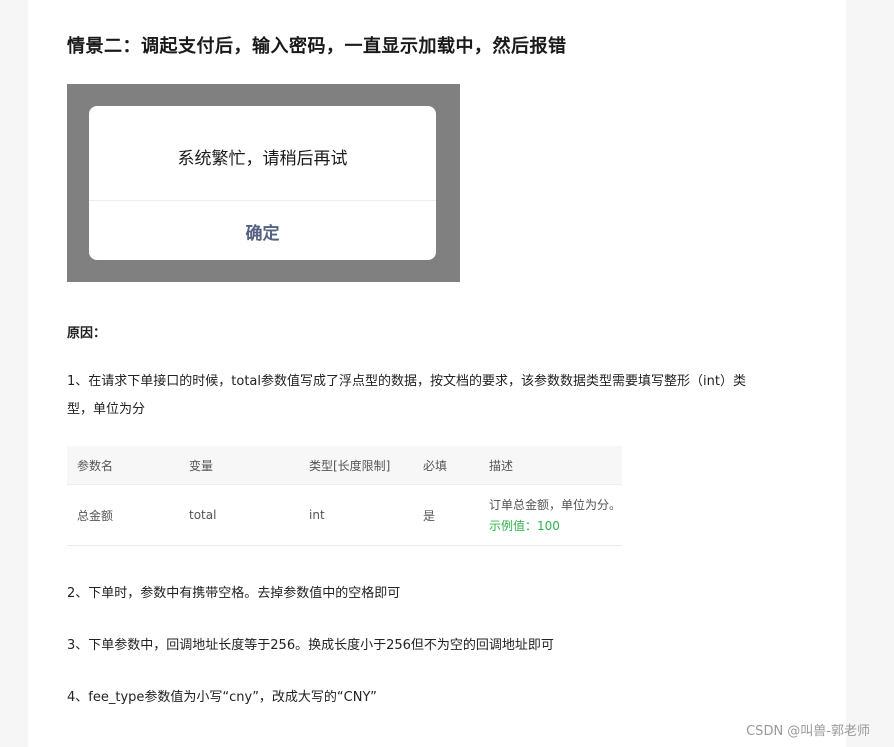 This screenshot has height=747, width=894. I want to click on header-variable: 变量, so click(239, 465).